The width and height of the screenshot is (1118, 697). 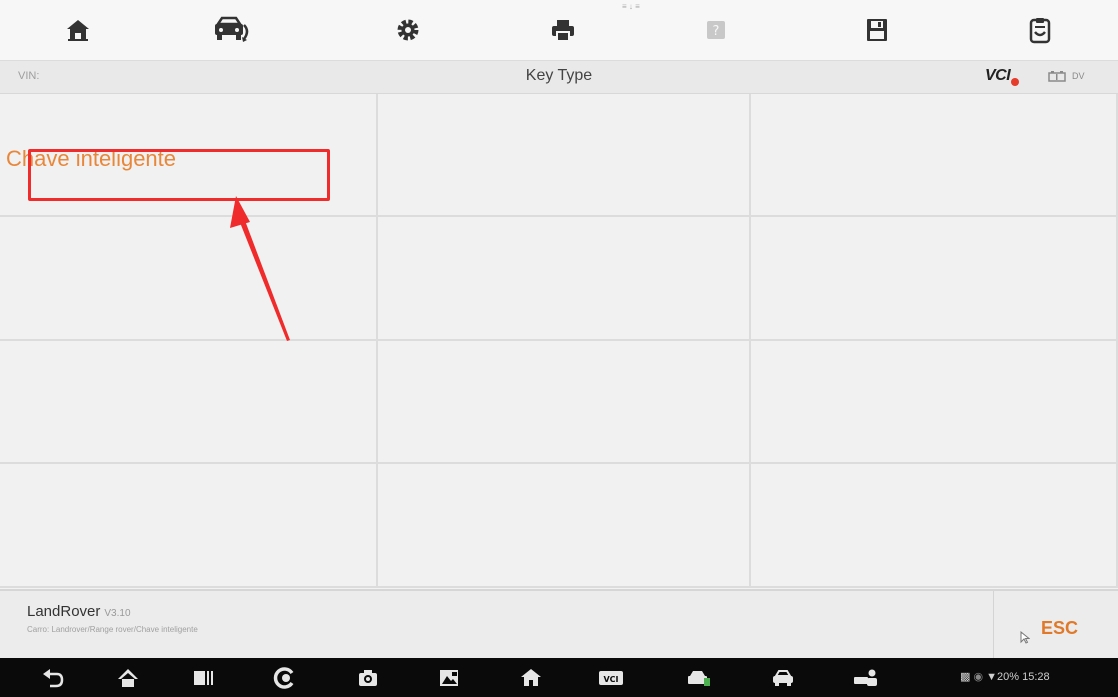 What do you see at coordinates (179, 175) in the screenshot?
I see `annotation-highlight-box` at bounding box center [179, 175].